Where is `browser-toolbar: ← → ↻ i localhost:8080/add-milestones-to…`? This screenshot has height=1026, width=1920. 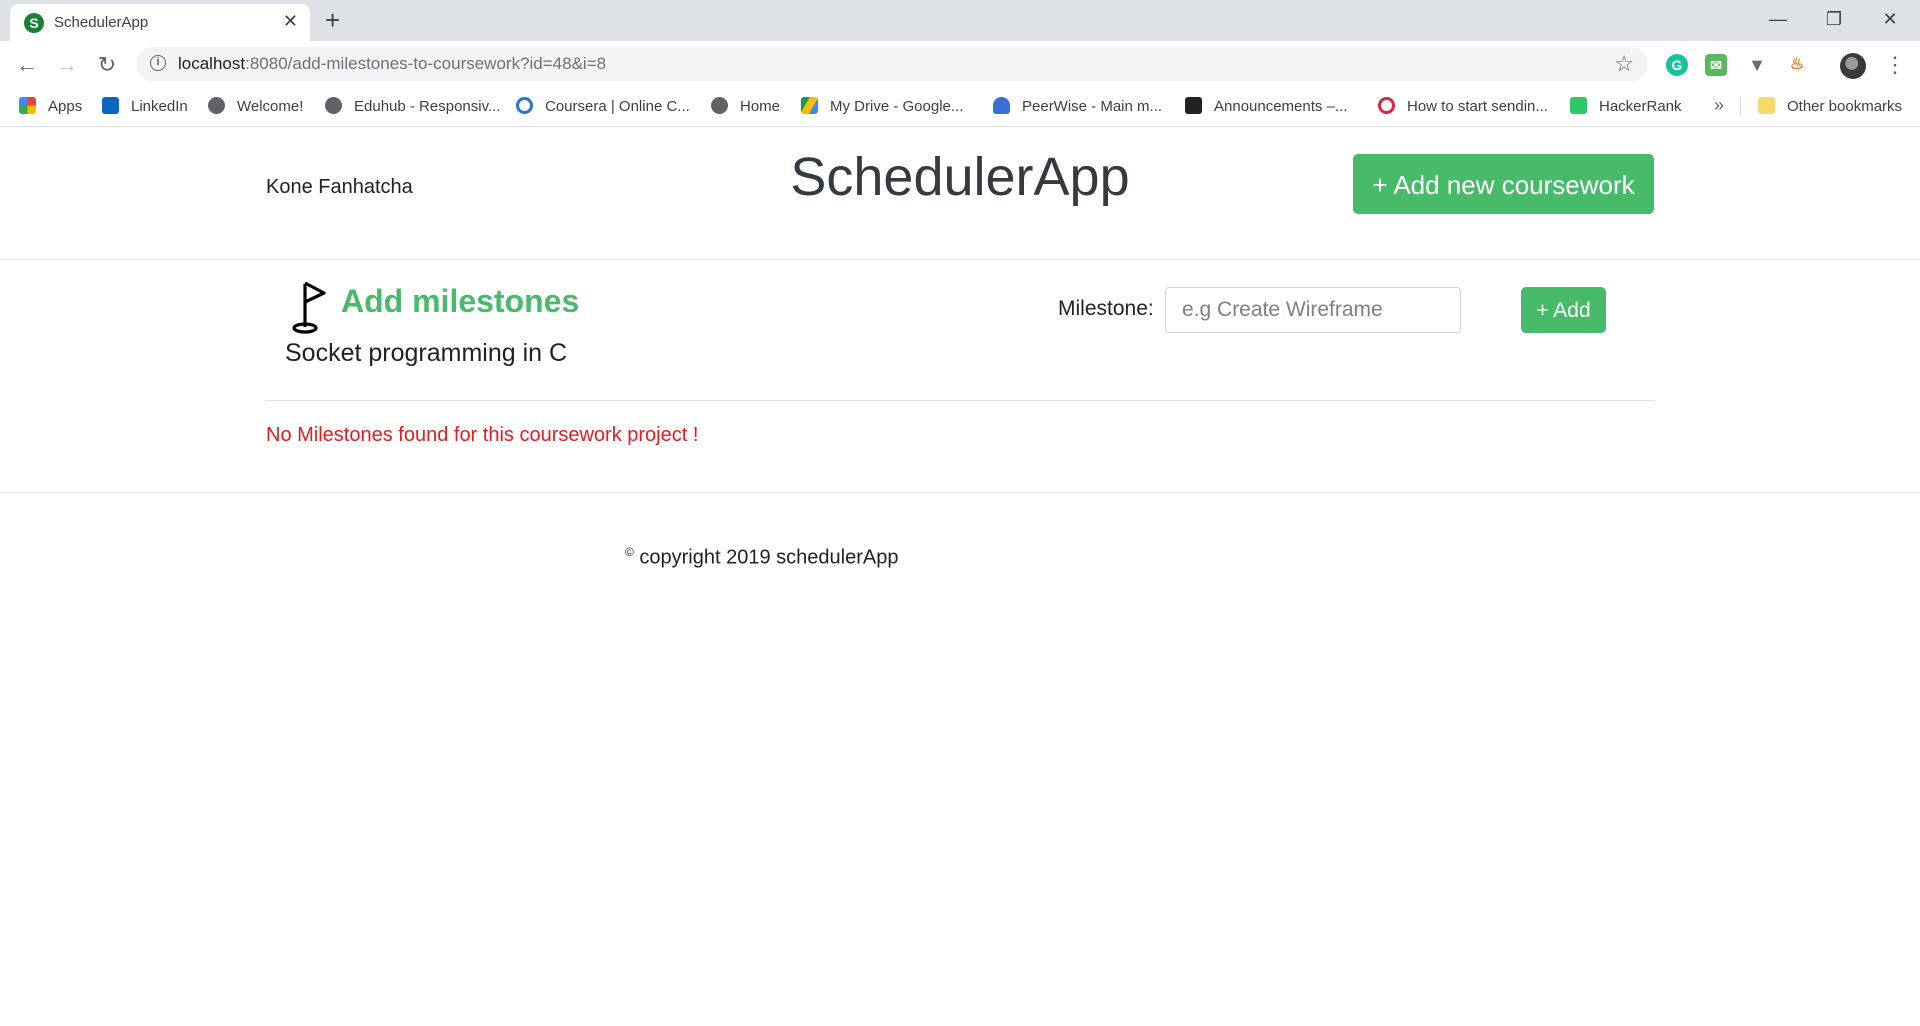 browser-toolbar: ← → ↻ i localhost:8080/add-milestones-to… is located at coordinates (960, 64).